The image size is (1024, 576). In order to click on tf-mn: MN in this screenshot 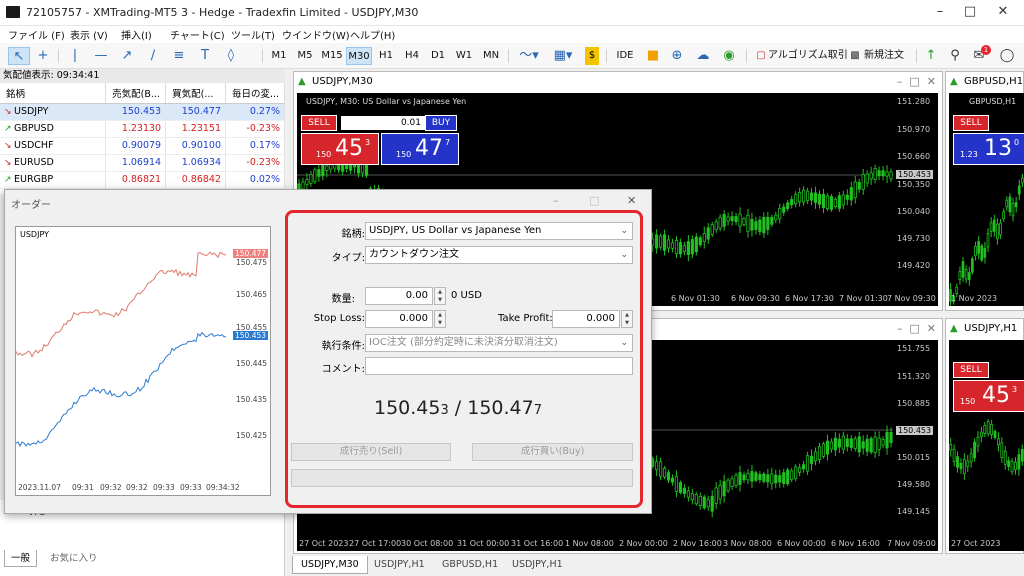, I will do `click(491, 56)`.